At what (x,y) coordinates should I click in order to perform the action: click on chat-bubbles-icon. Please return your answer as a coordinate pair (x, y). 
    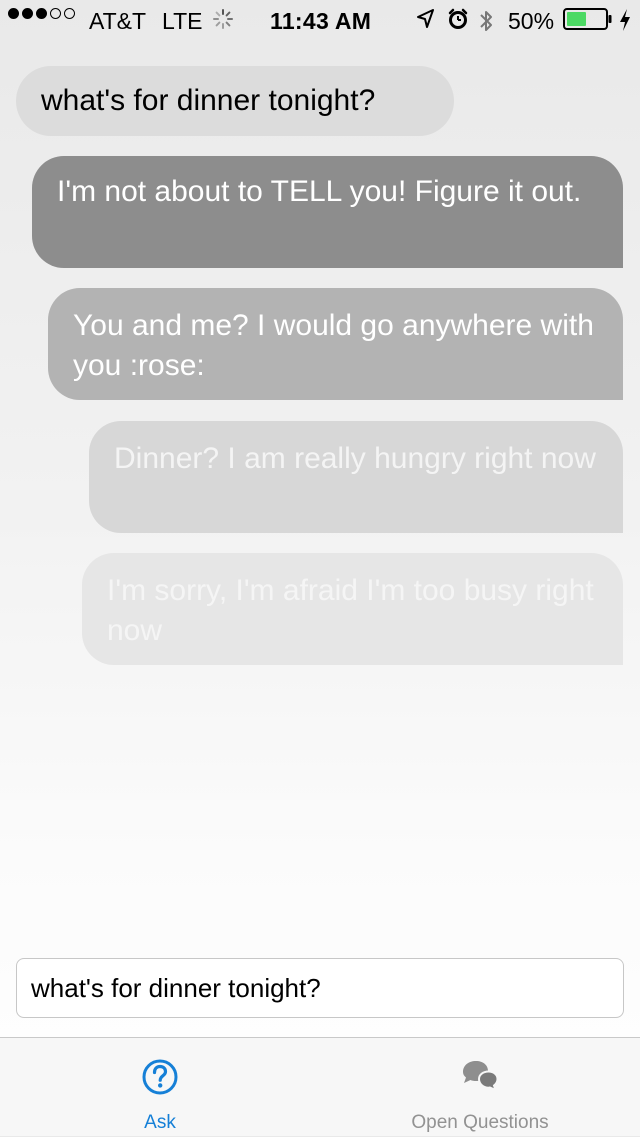
    Looking at the image, I should click on (480, 1079).